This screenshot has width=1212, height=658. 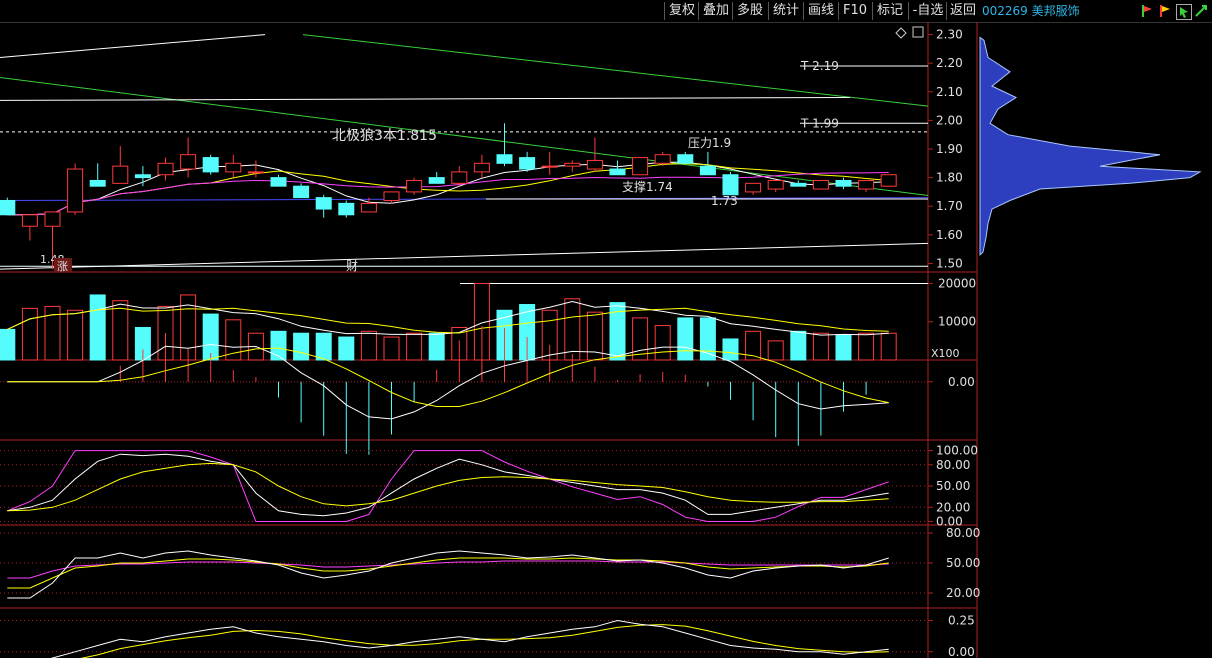 What do you see at coordinates (448, 194) in the screenshot?
I see `ma20-line` at bounding box center [448, 194].